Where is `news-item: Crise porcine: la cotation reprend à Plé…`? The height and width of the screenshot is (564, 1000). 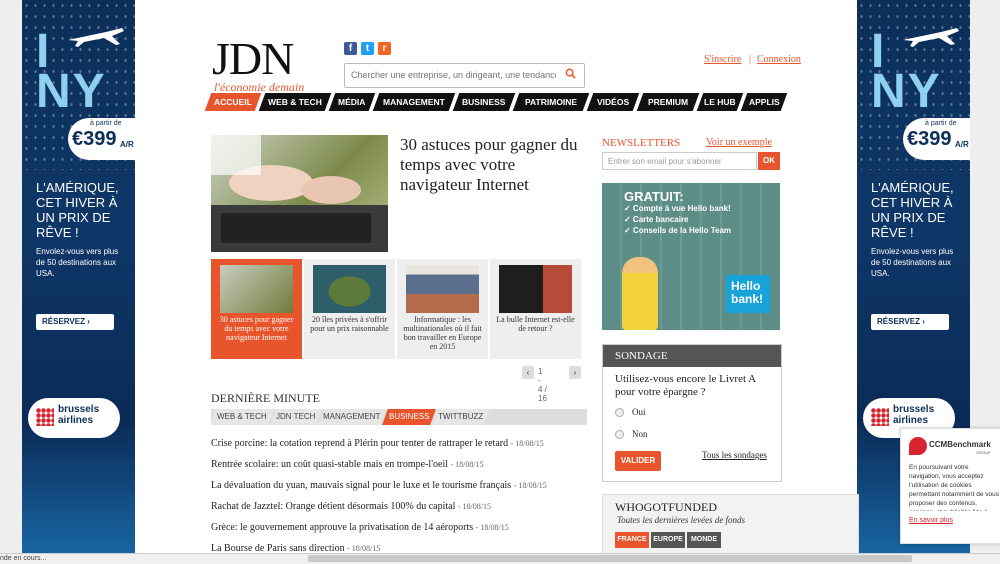 news-item: Crise porcine: la cotation reprend à Plé… is located at coordinates (377, 443).